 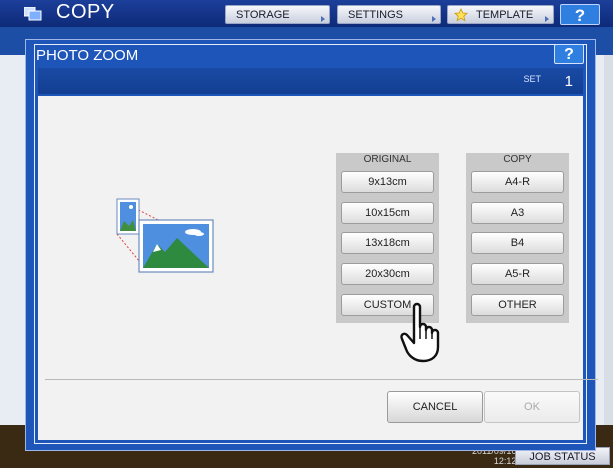 I want to click on tab-settings: SETTINGS, so click(x=389, y=14).